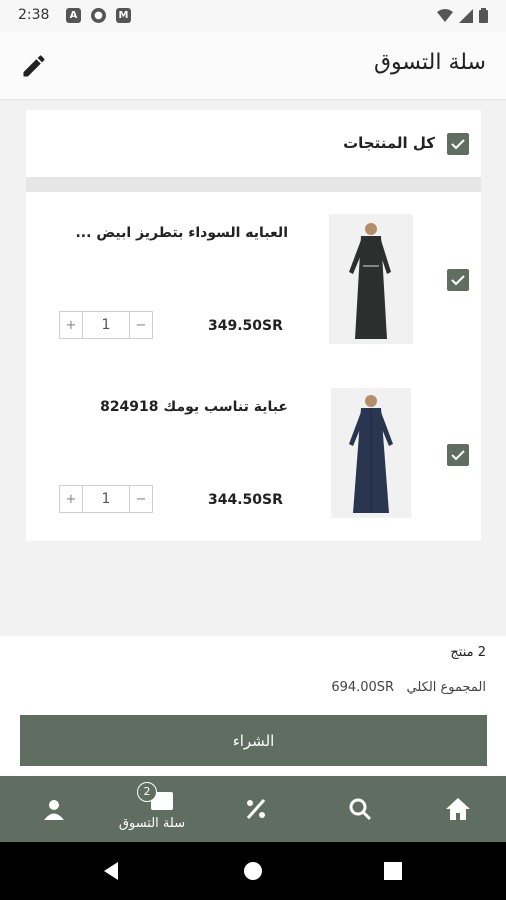 This screenshot has width=506, height=900. What do you see at coordinates (363, 687) in the screenshot?
I see `total-value: 694.00SR` at bounding box center [363, 687].